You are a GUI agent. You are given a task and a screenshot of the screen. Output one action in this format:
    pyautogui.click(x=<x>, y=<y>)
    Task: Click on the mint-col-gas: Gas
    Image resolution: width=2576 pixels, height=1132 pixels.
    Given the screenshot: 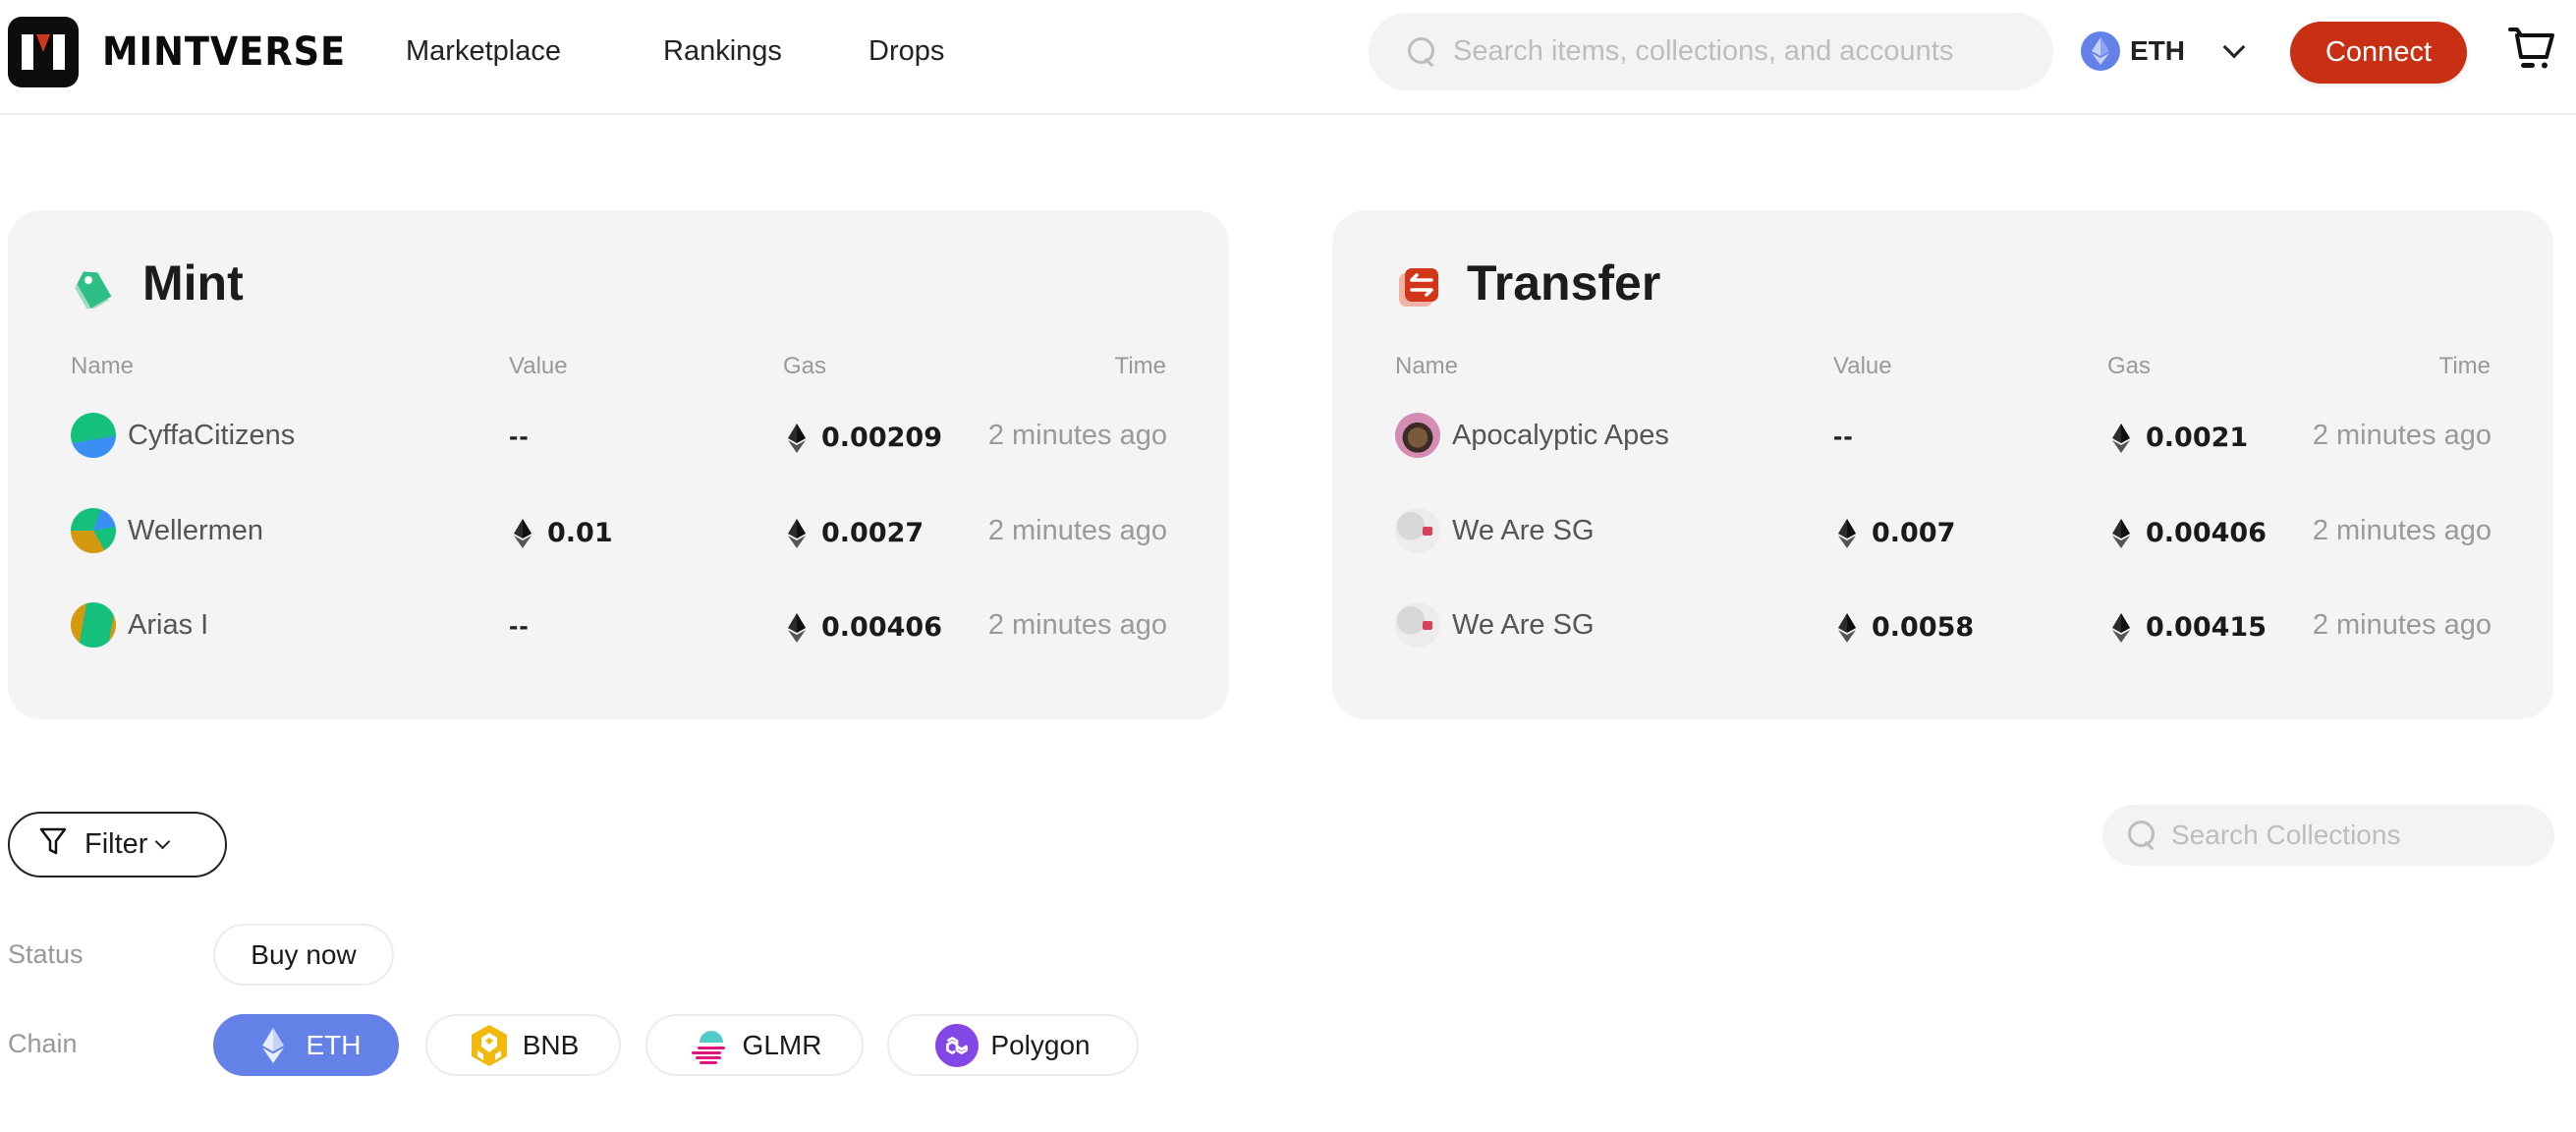 What is the action you would take?
    pyautogui.click(x=805, y=366)
    